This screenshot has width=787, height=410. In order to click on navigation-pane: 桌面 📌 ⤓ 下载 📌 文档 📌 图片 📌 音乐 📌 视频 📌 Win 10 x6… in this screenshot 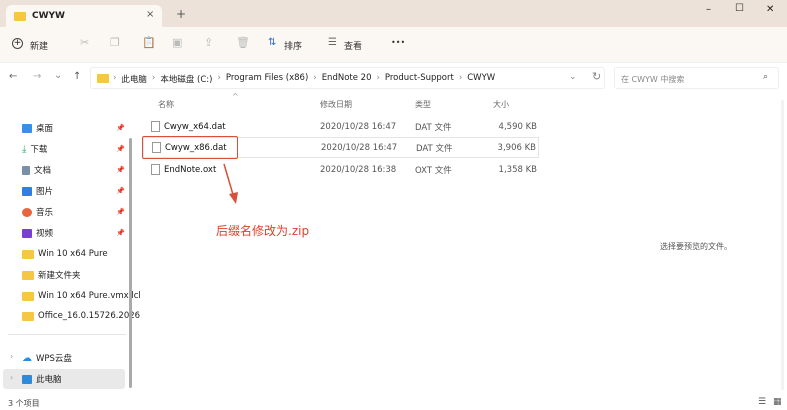, I will do `click(70, 243)`.